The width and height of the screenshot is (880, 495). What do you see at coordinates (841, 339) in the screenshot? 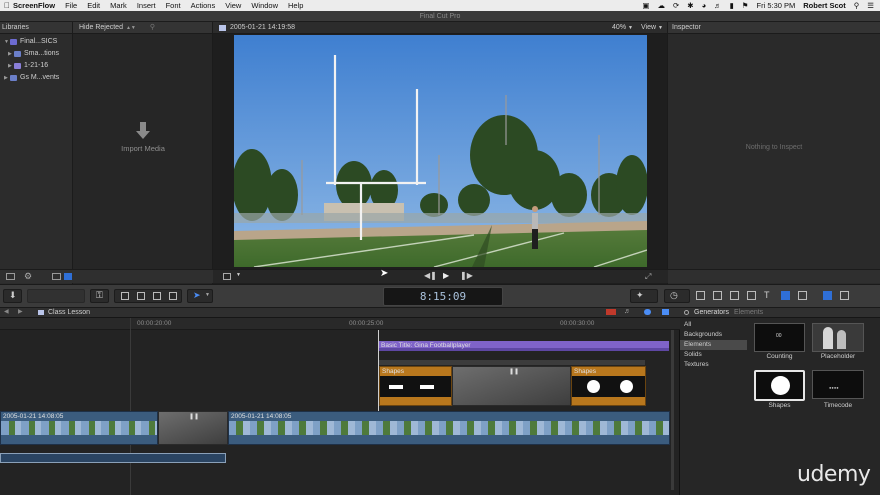
I see `placeholder-people-icon` at bounding box center [841, 339].